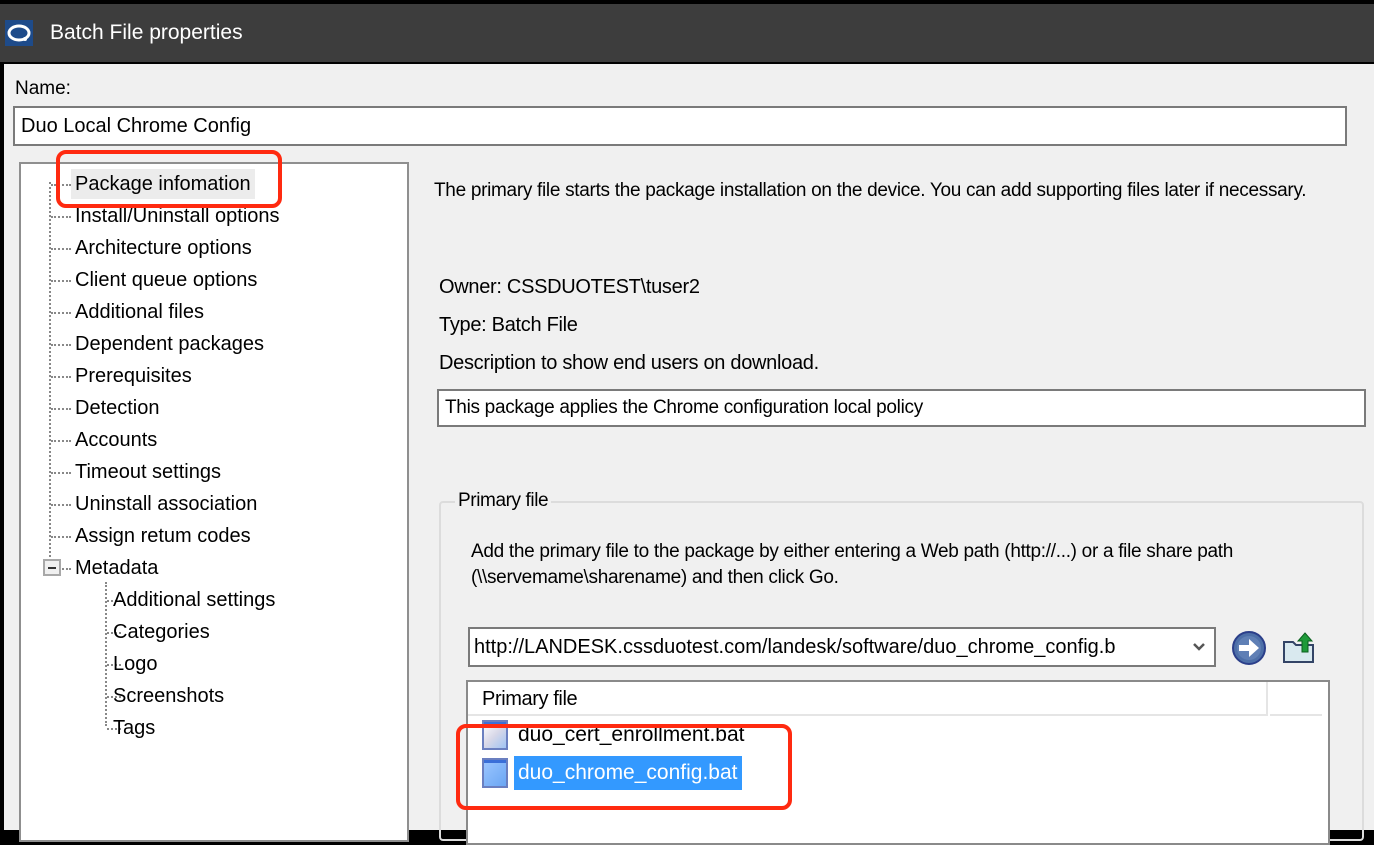  Describe the element at coordinates (1296, 699) in the screenshot. I see `column-header-filler` at that location.